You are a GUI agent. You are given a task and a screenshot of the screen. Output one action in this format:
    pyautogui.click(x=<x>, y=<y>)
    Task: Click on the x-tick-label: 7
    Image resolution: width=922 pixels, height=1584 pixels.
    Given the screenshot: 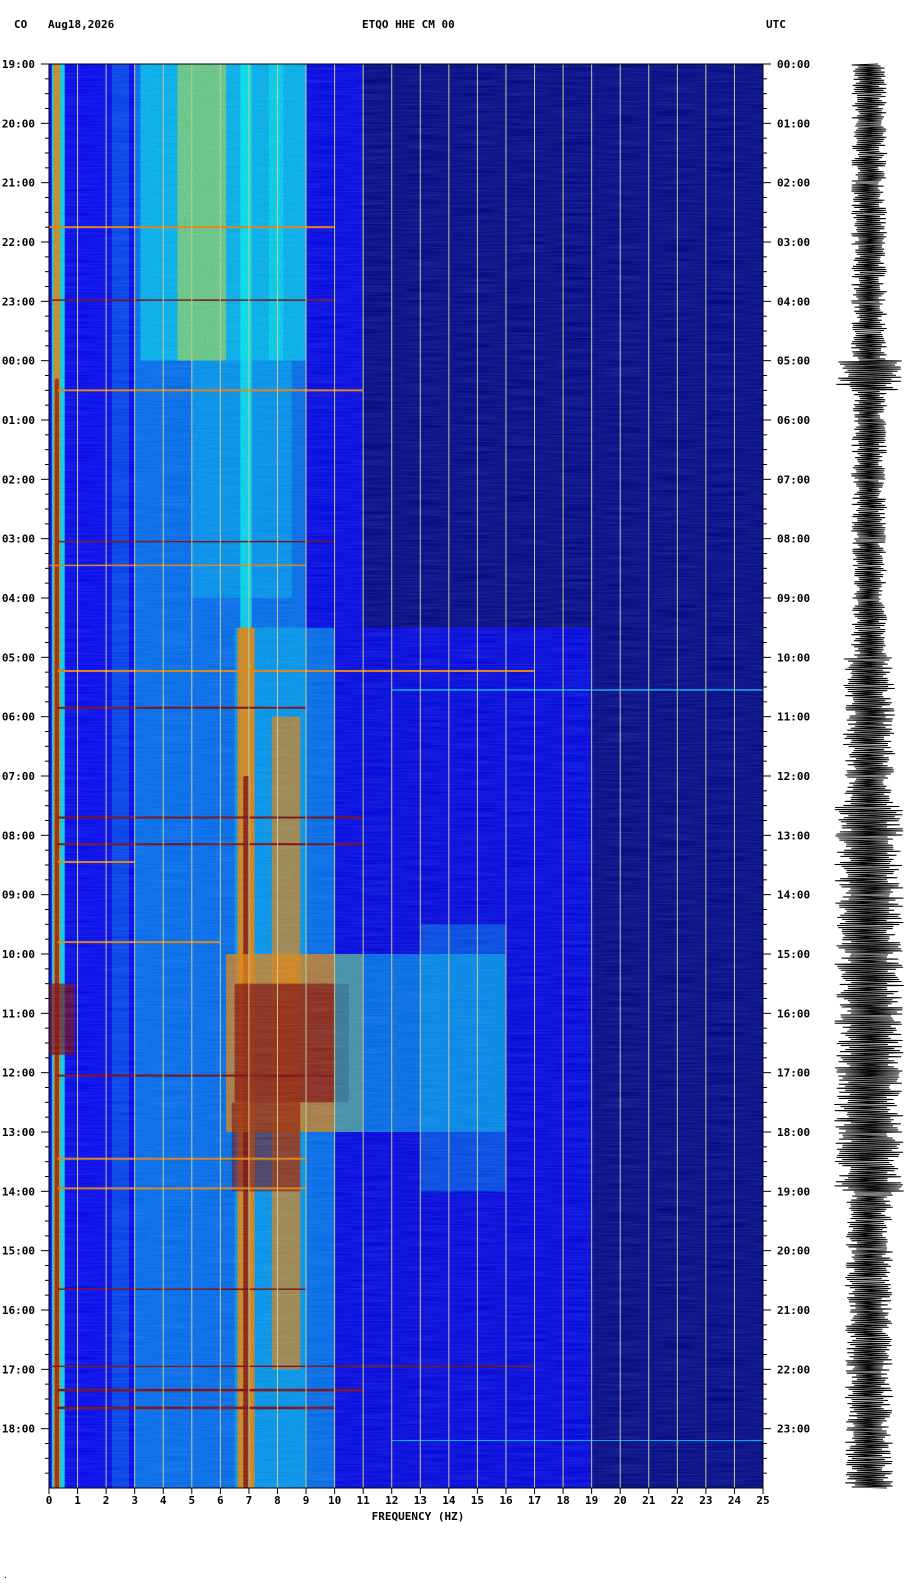 What is the action you would take?
    pyautogui.click(x=249, y=1500)
    